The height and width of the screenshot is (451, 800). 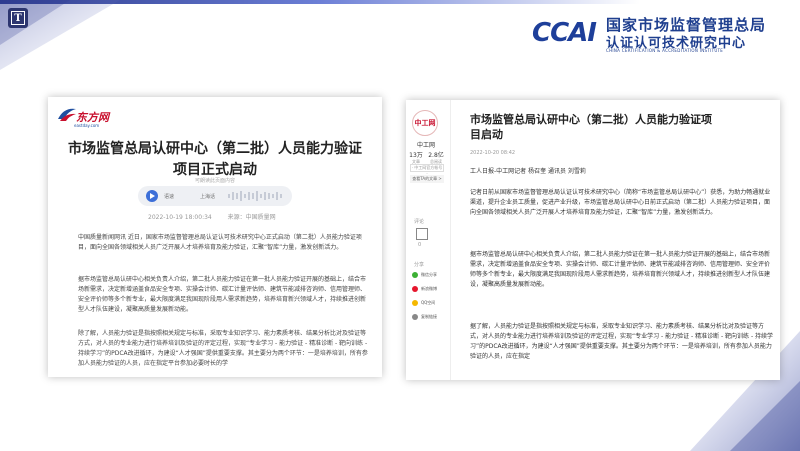 What do you see at coordinates (400, 2) in the screenshot?
I see `top-gradient-band` at bounding box center [400, 2].